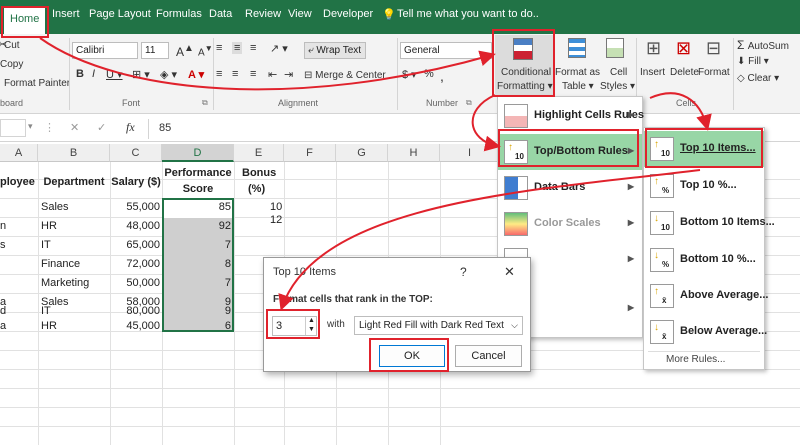  I want to click on column-header-h: H, so click(414, 153).